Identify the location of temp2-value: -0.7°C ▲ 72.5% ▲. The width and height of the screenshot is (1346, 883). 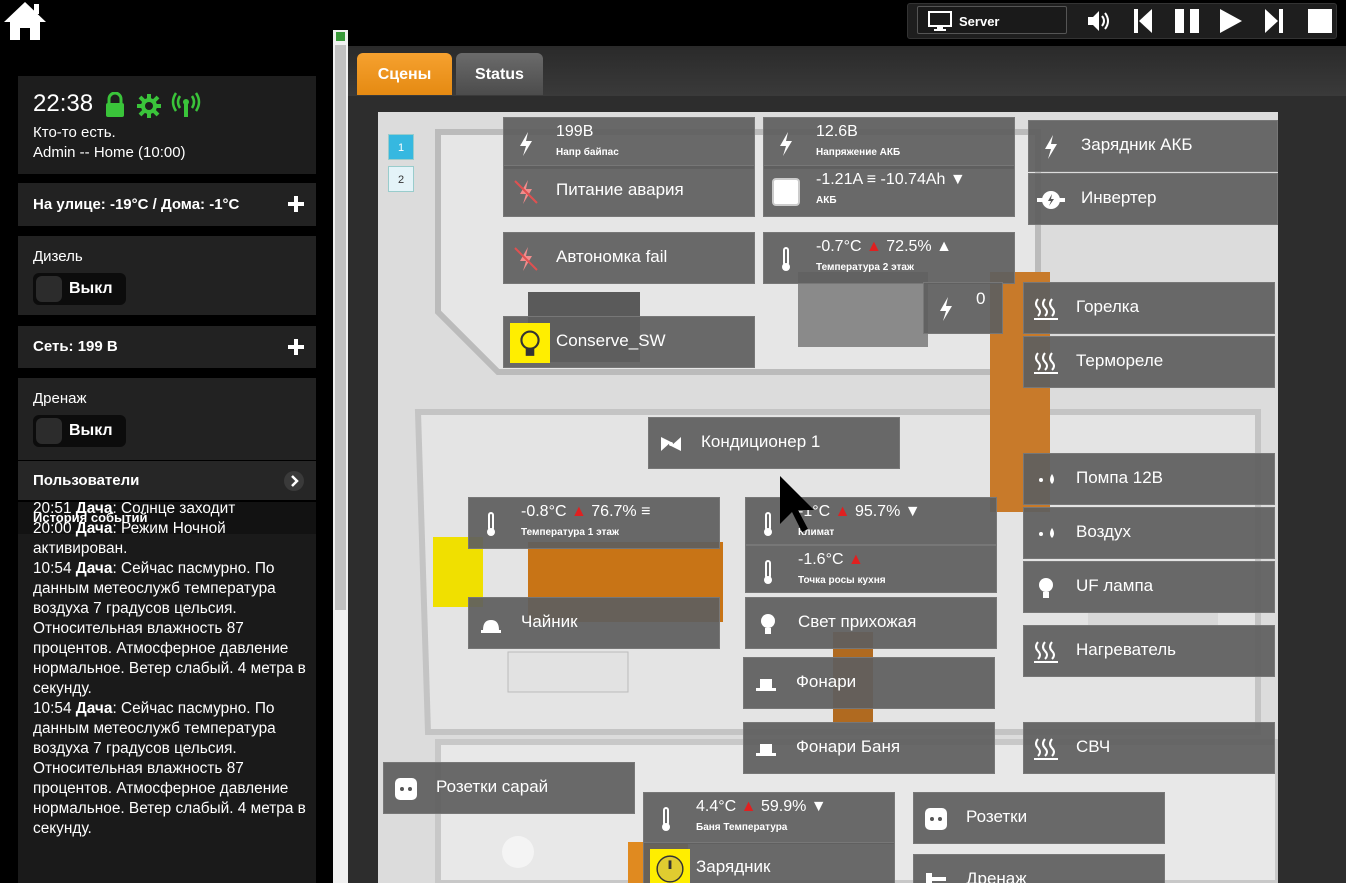
(884, 246).